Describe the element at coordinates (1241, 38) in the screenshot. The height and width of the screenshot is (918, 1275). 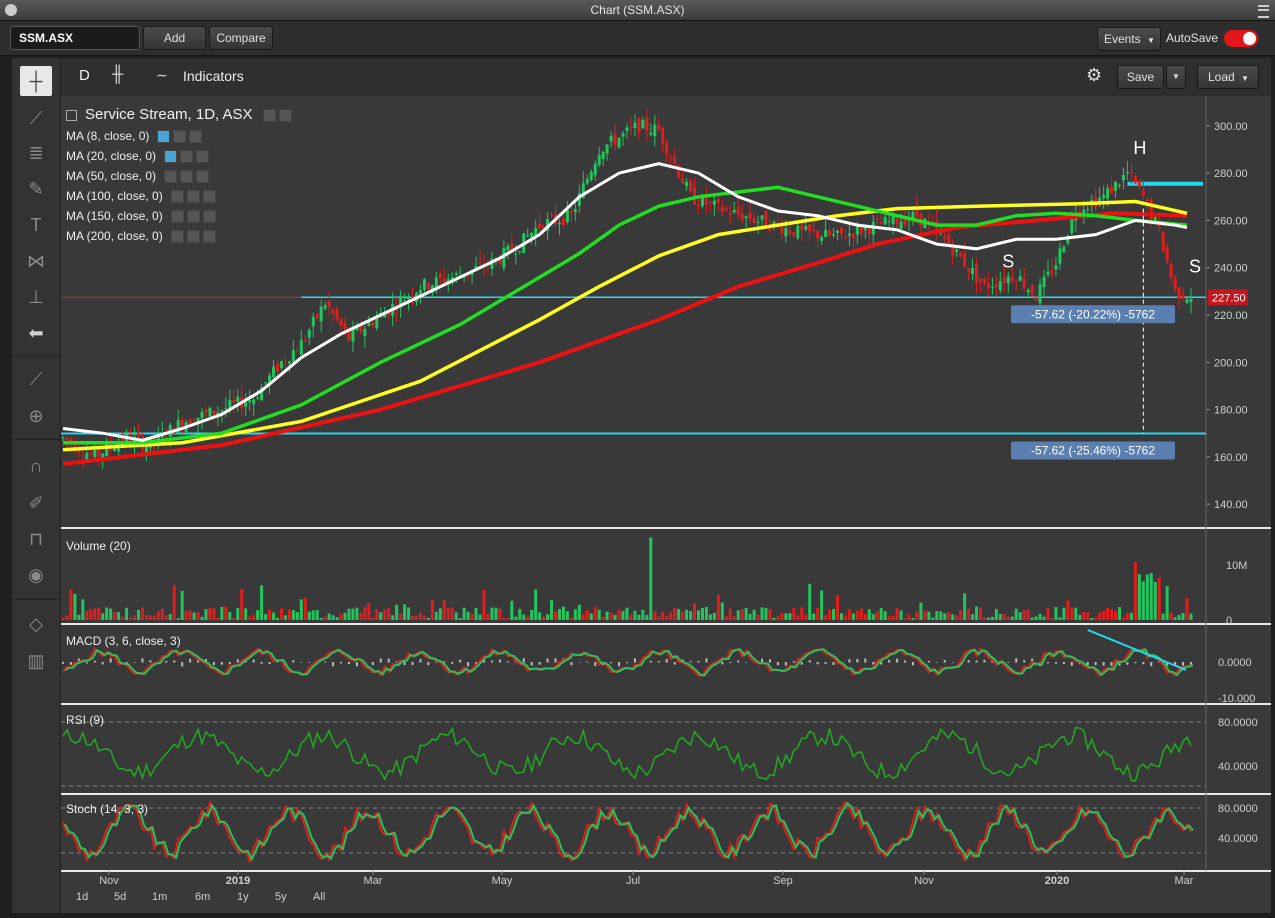
I see `autosave-toggle` at that location.